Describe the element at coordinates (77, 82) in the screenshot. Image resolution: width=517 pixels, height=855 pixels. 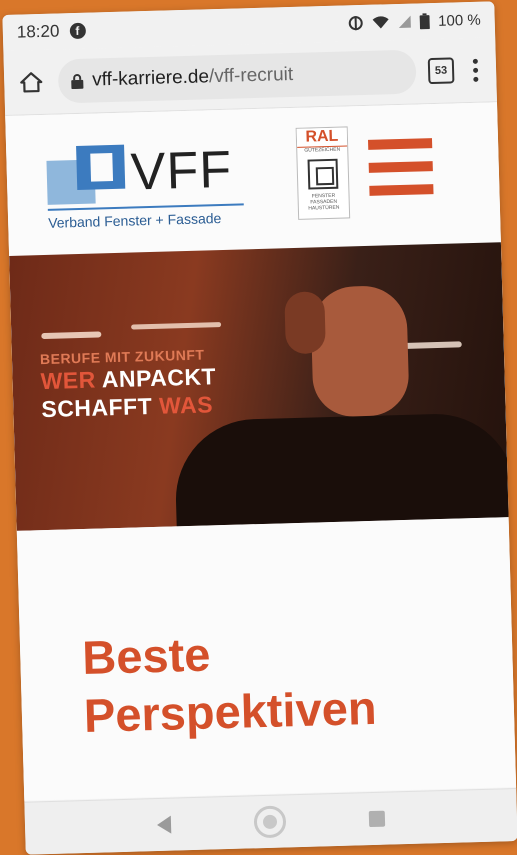
I see `lock-icon` at that location.